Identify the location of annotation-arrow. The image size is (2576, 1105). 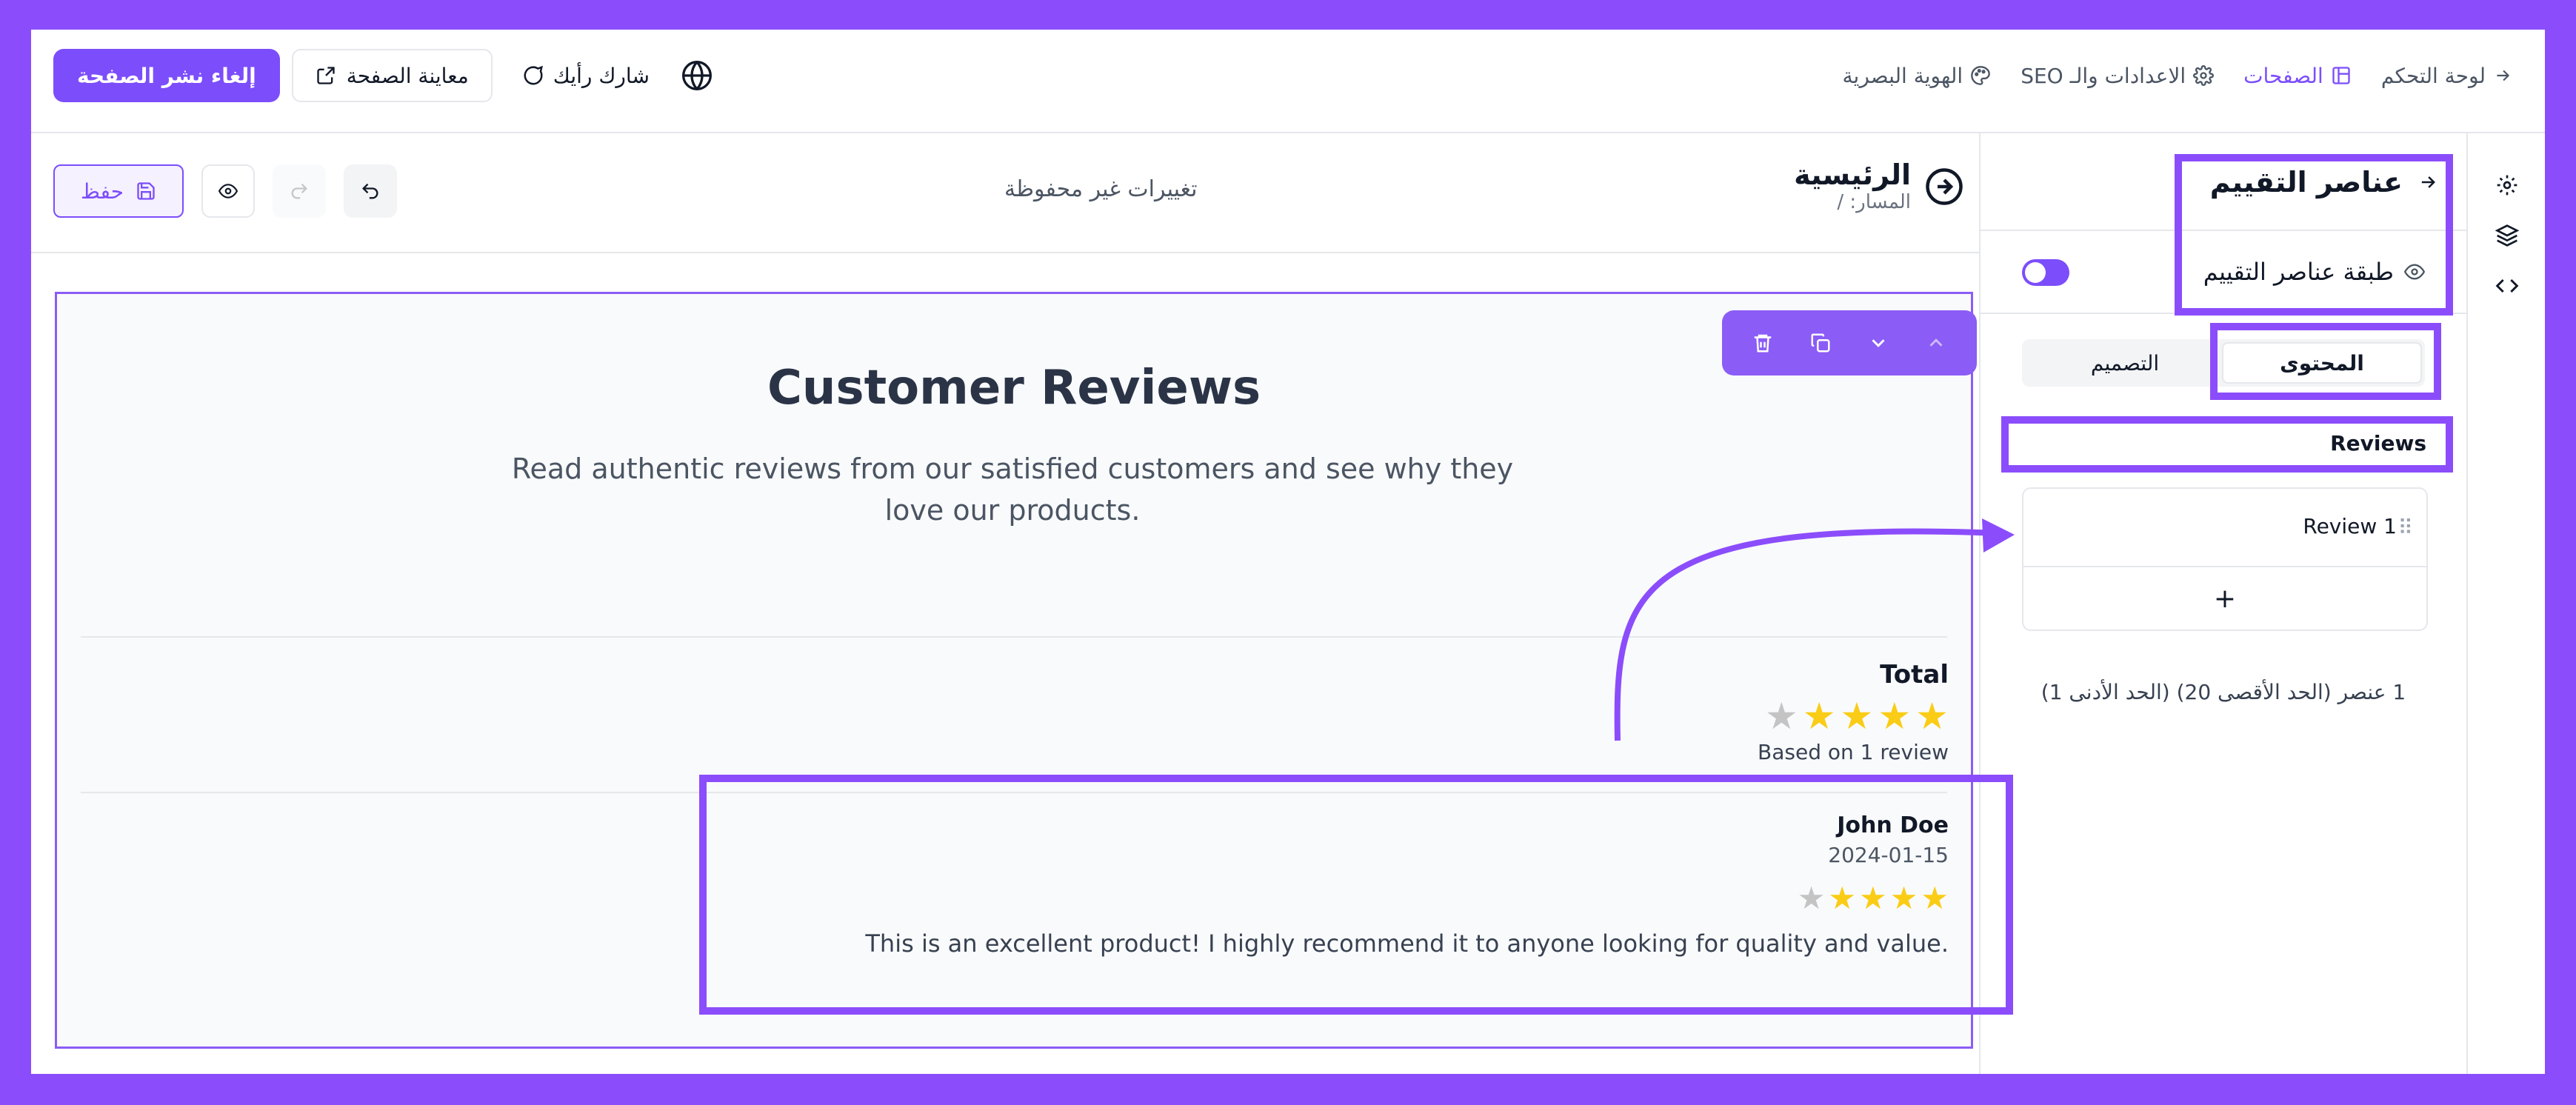
(1814, 630).